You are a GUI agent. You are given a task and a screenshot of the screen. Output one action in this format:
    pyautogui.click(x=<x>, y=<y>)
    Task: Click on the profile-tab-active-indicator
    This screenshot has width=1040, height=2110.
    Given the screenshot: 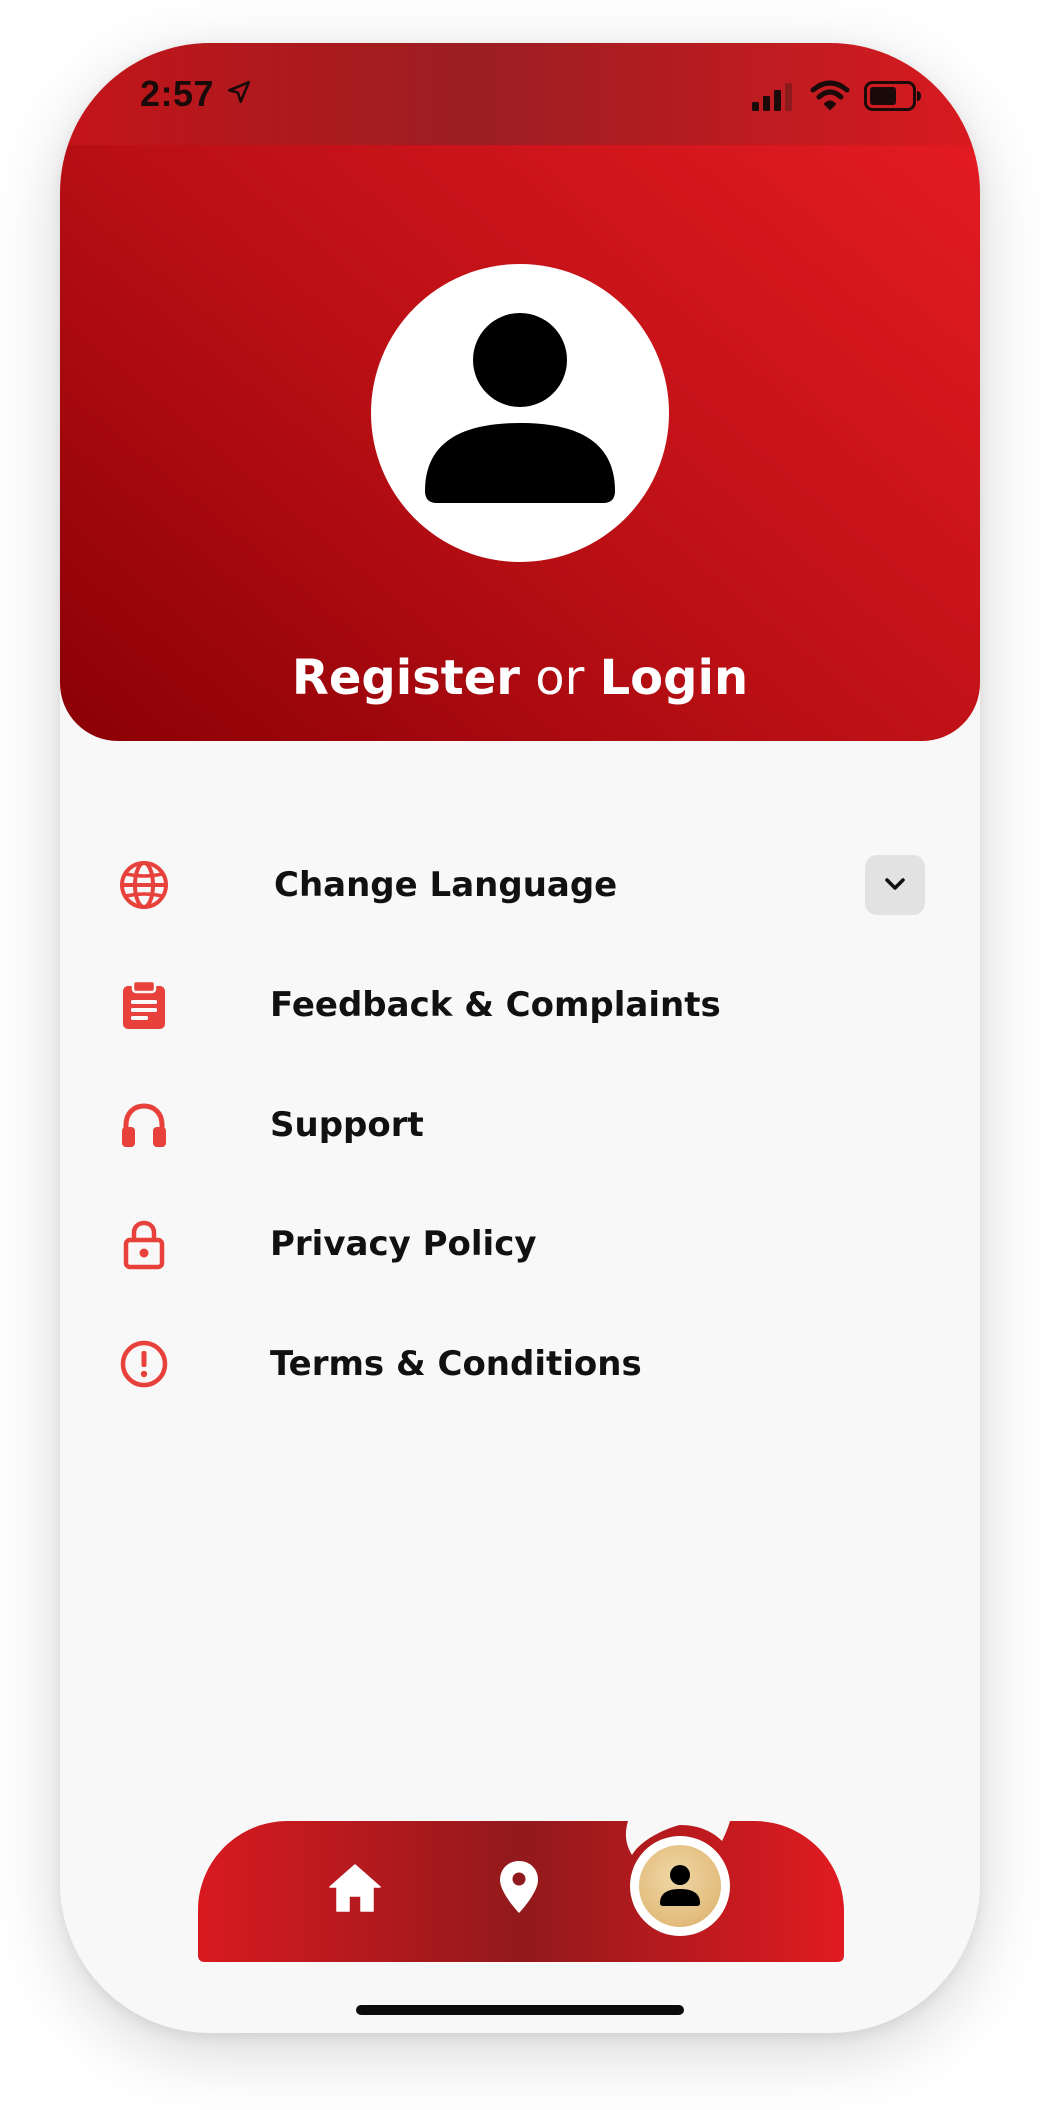 What is the action you would take?
    pyautogui.click(x=680, y=1886)
    